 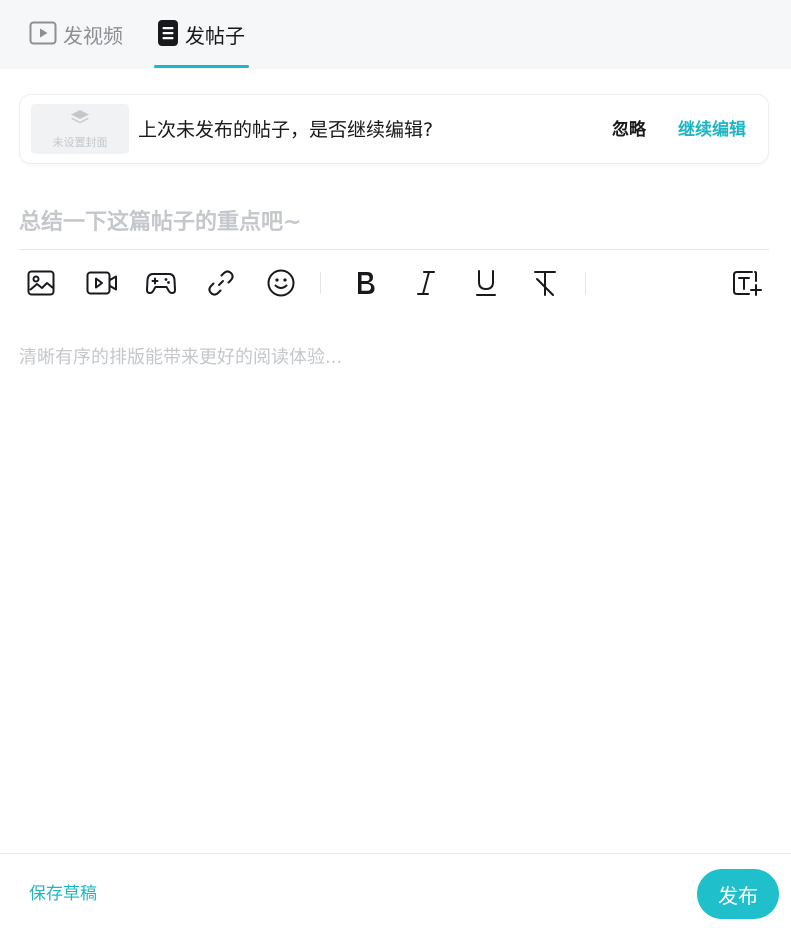 I want to click on underline-button, so click(x=486, y=283).